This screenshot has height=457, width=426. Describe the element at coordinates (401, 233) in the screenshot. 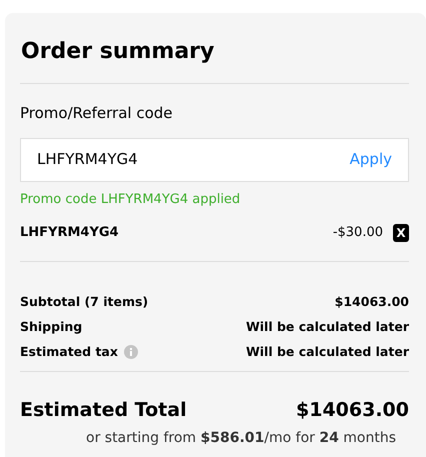

I see `remove-button: X` at that location.